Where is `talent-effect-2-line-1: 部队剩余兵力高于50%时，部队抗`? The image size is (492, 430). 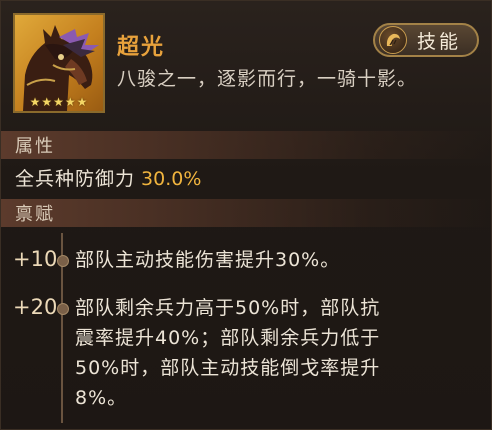
talent-effect-2-line-1: 部队剩余兵力高于50%时，部队抗 is located at coordinates (228, 308).